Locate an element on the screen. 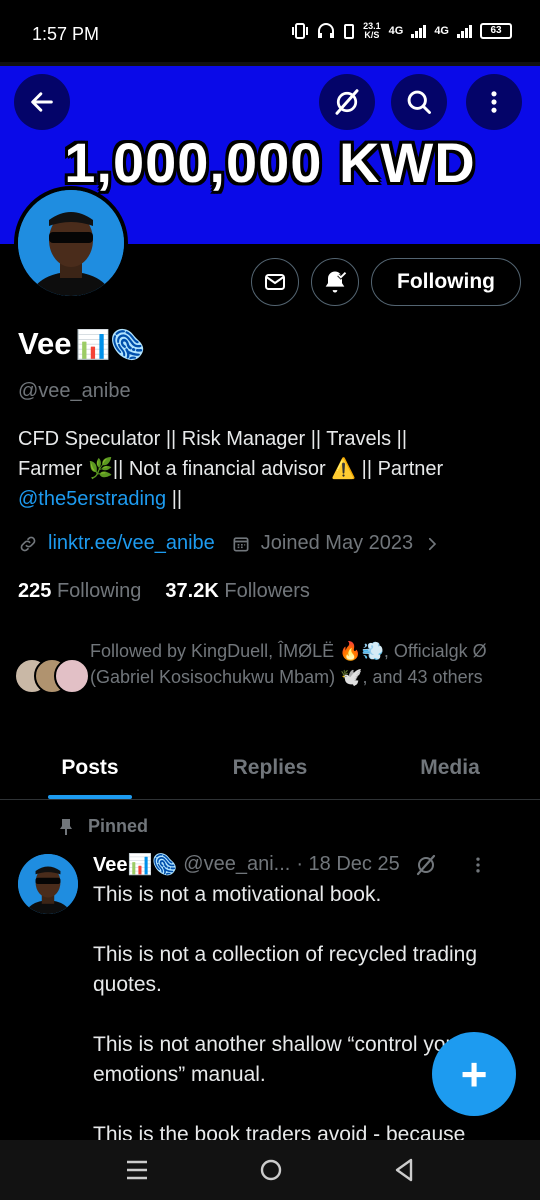  post-header: Vee📊🫆 @vee_ani... · 18 Dec 25 is located at coordinates (290, 864).